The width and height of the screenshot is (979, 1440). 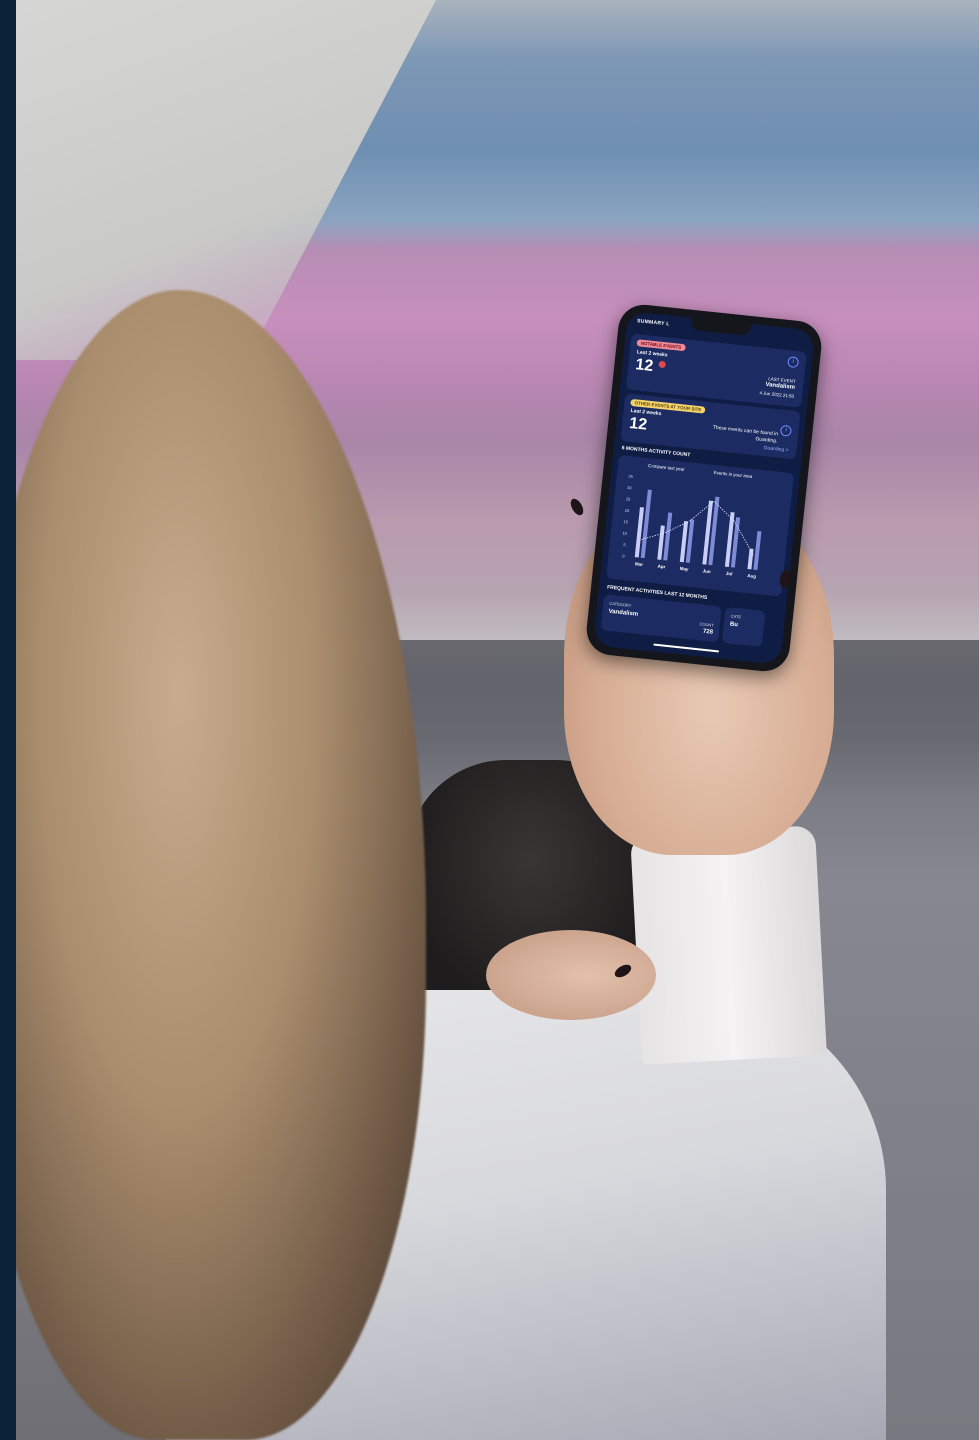 I want to click on fingernail, so click(x=577, y=507).